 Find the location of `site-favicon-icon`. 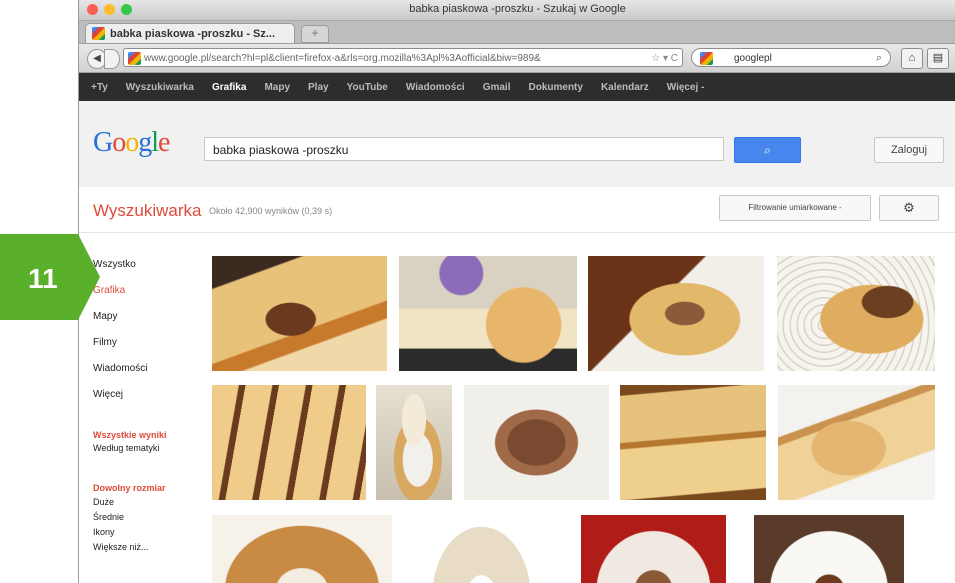

site-favicon-icon is located at coordinates (134, 58).